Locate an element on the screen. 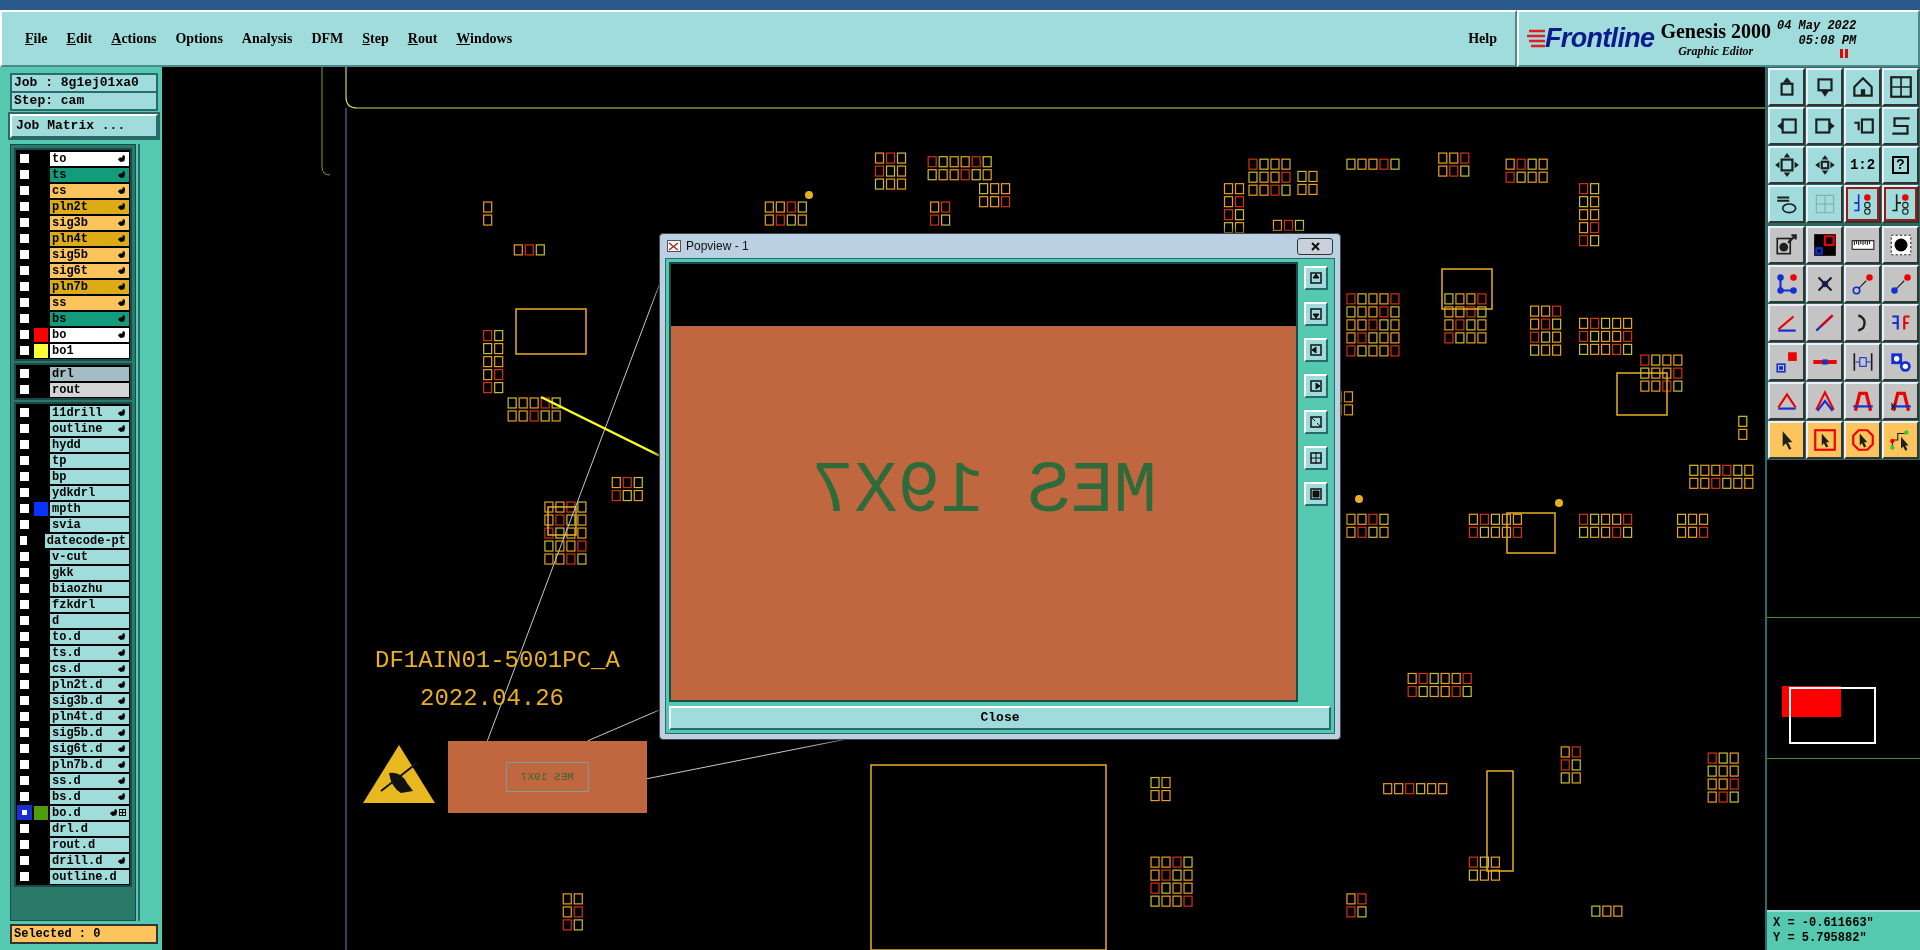  menu-item: Step is located at coordinates (375, 38).